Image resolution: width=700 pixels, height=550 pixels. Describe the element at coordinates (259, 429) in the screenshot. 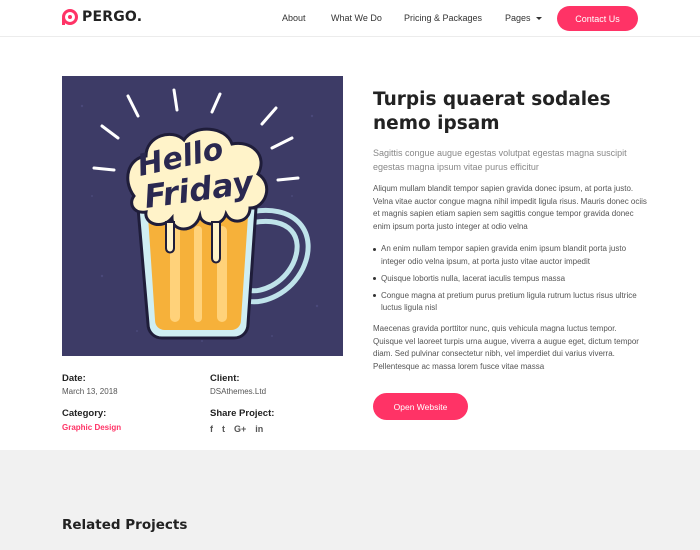

I see `linkedin-icon: in` at that location.